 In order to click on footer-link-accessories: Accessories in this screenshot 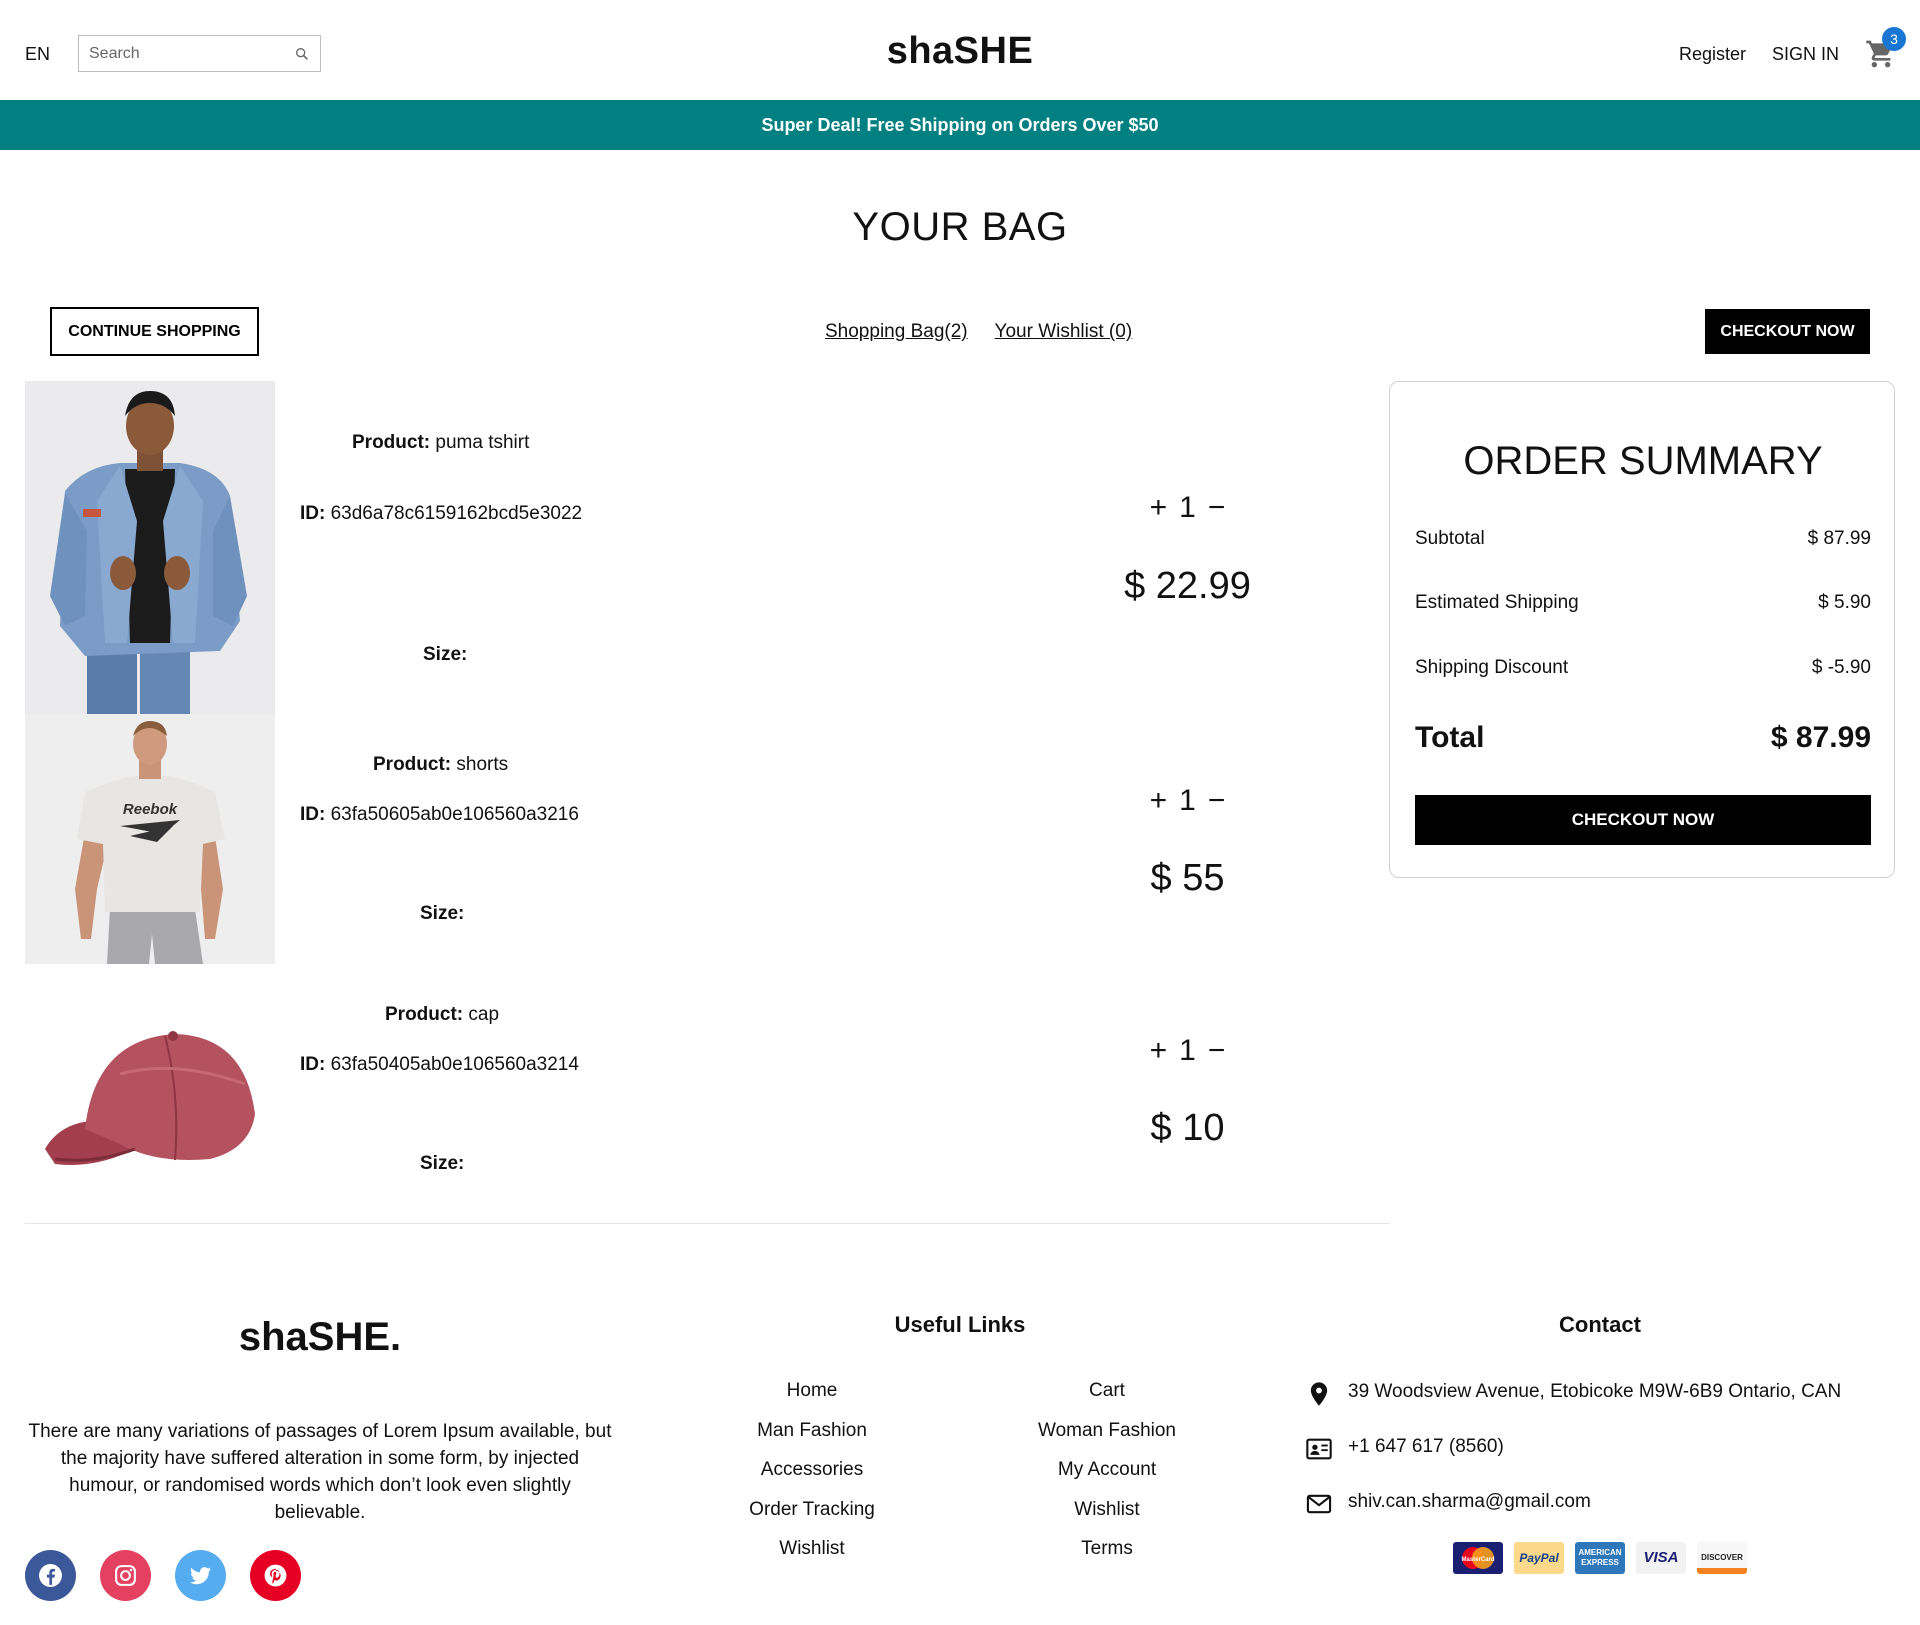, I will do `click(812, 1470)`.